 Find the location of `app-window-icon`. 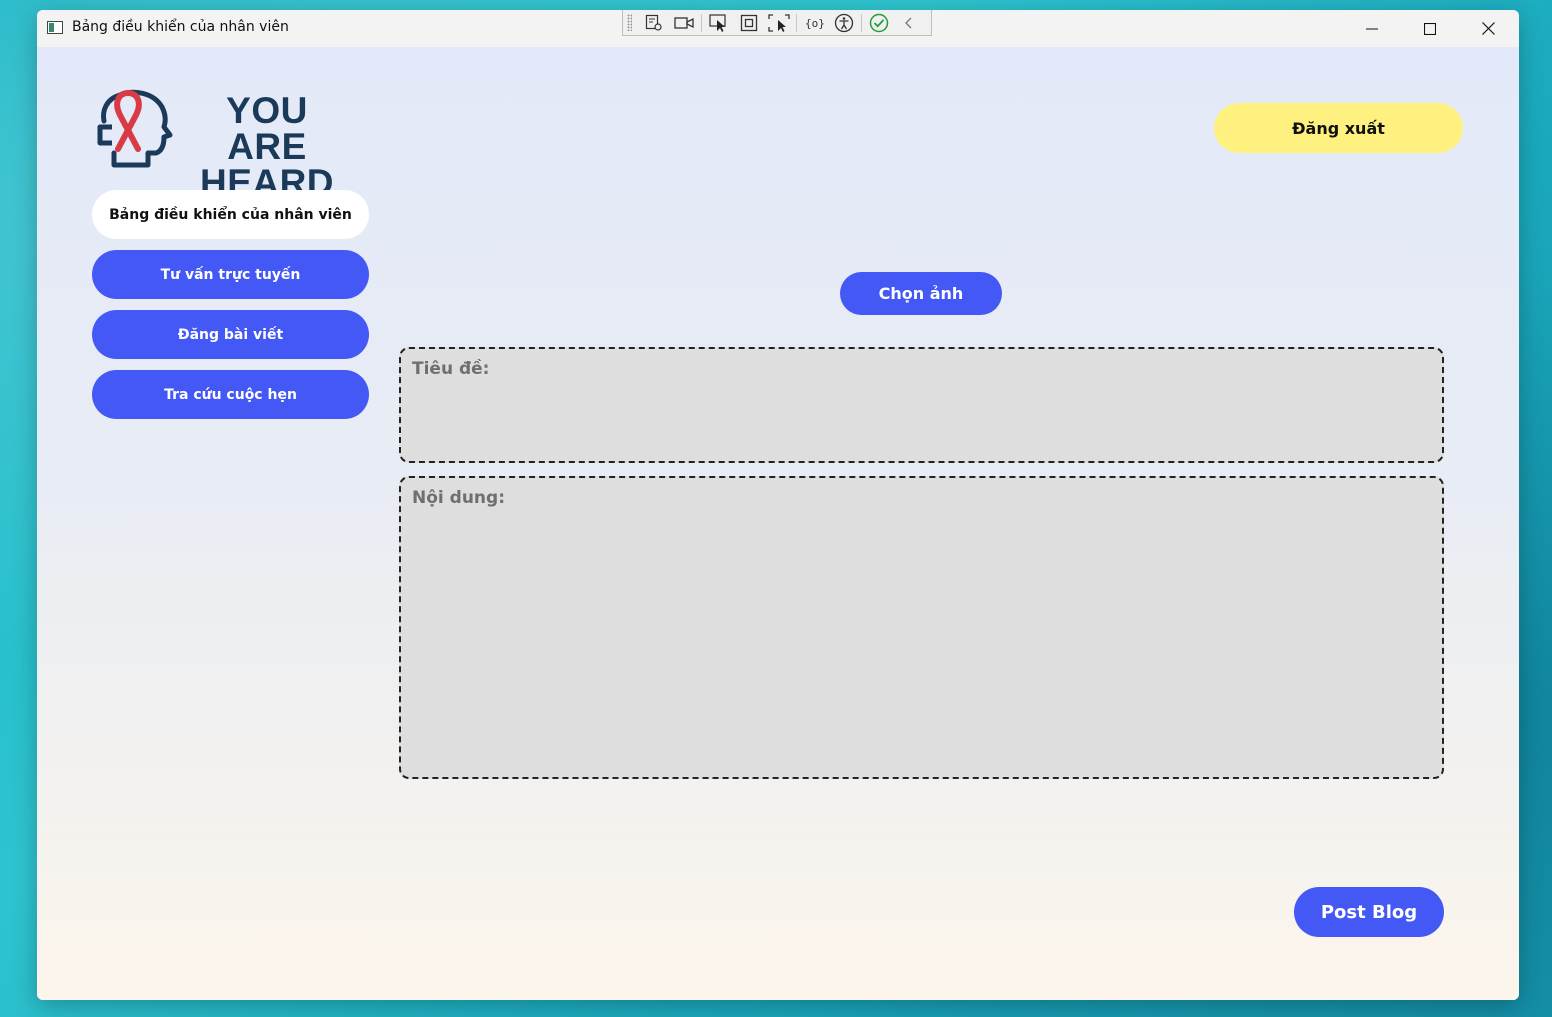

app-window-icon is located at coordinates (55, 27).